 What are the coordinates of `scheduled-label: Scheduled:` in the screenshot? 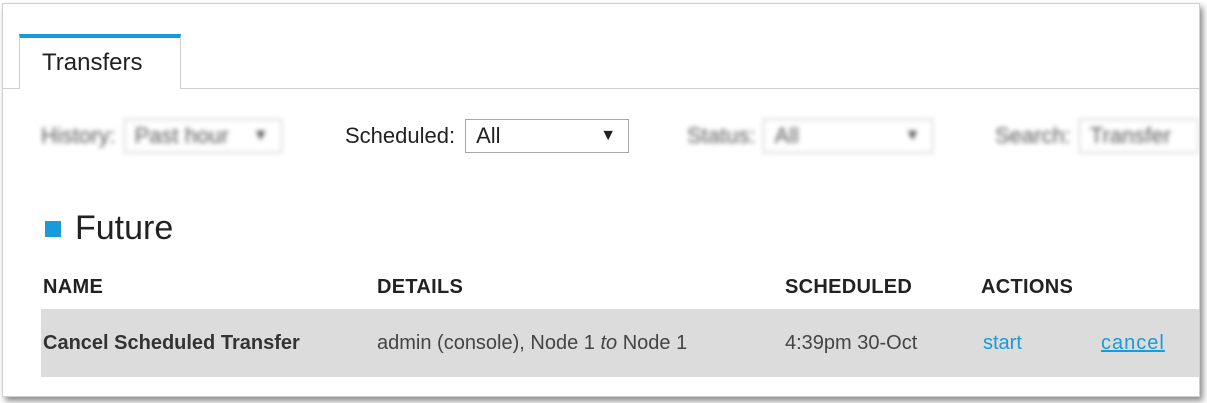 It's located at (400, 135).